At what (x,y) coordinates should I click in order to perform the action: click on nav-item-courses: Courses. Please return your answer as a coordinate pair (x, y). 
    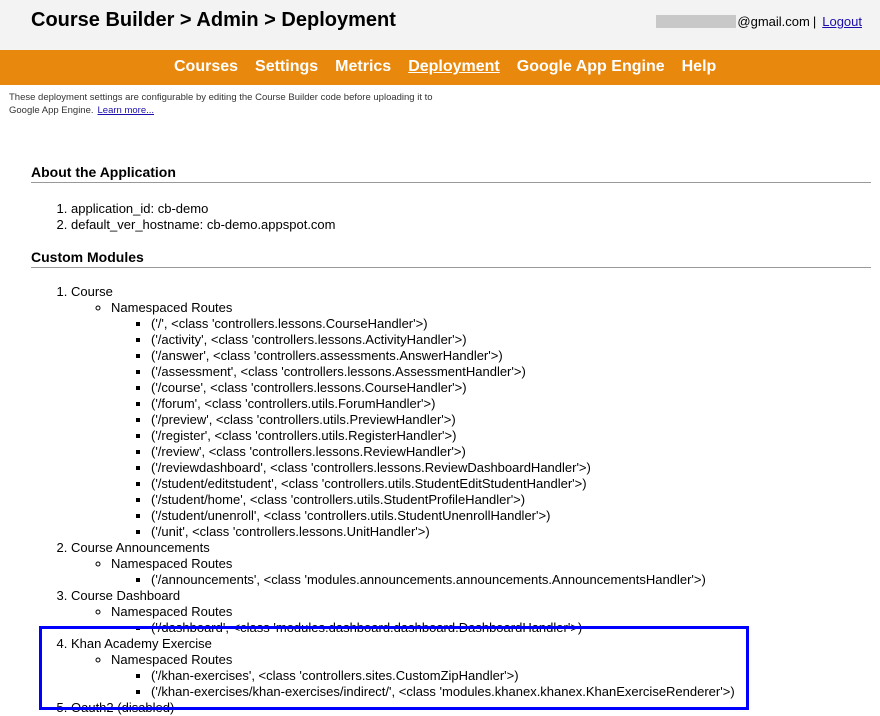
    Looking at the image, I should click on (206, 66).